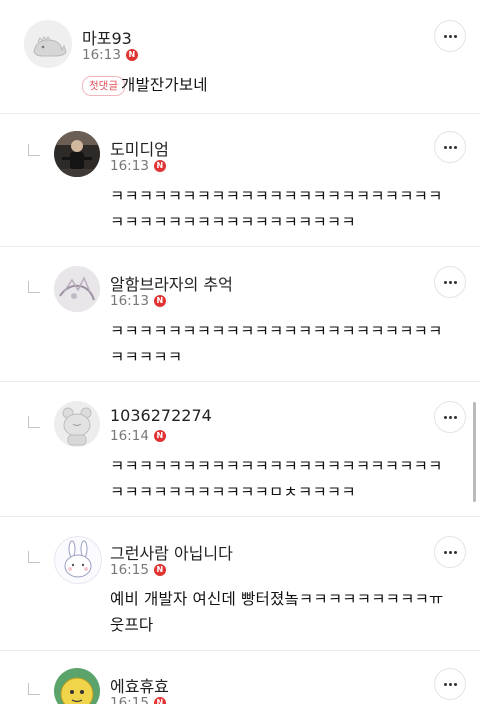 Image resolution: width=480 pixels, height=704 pixels. I want to click on avatar-bear-image, so click(77, 424).